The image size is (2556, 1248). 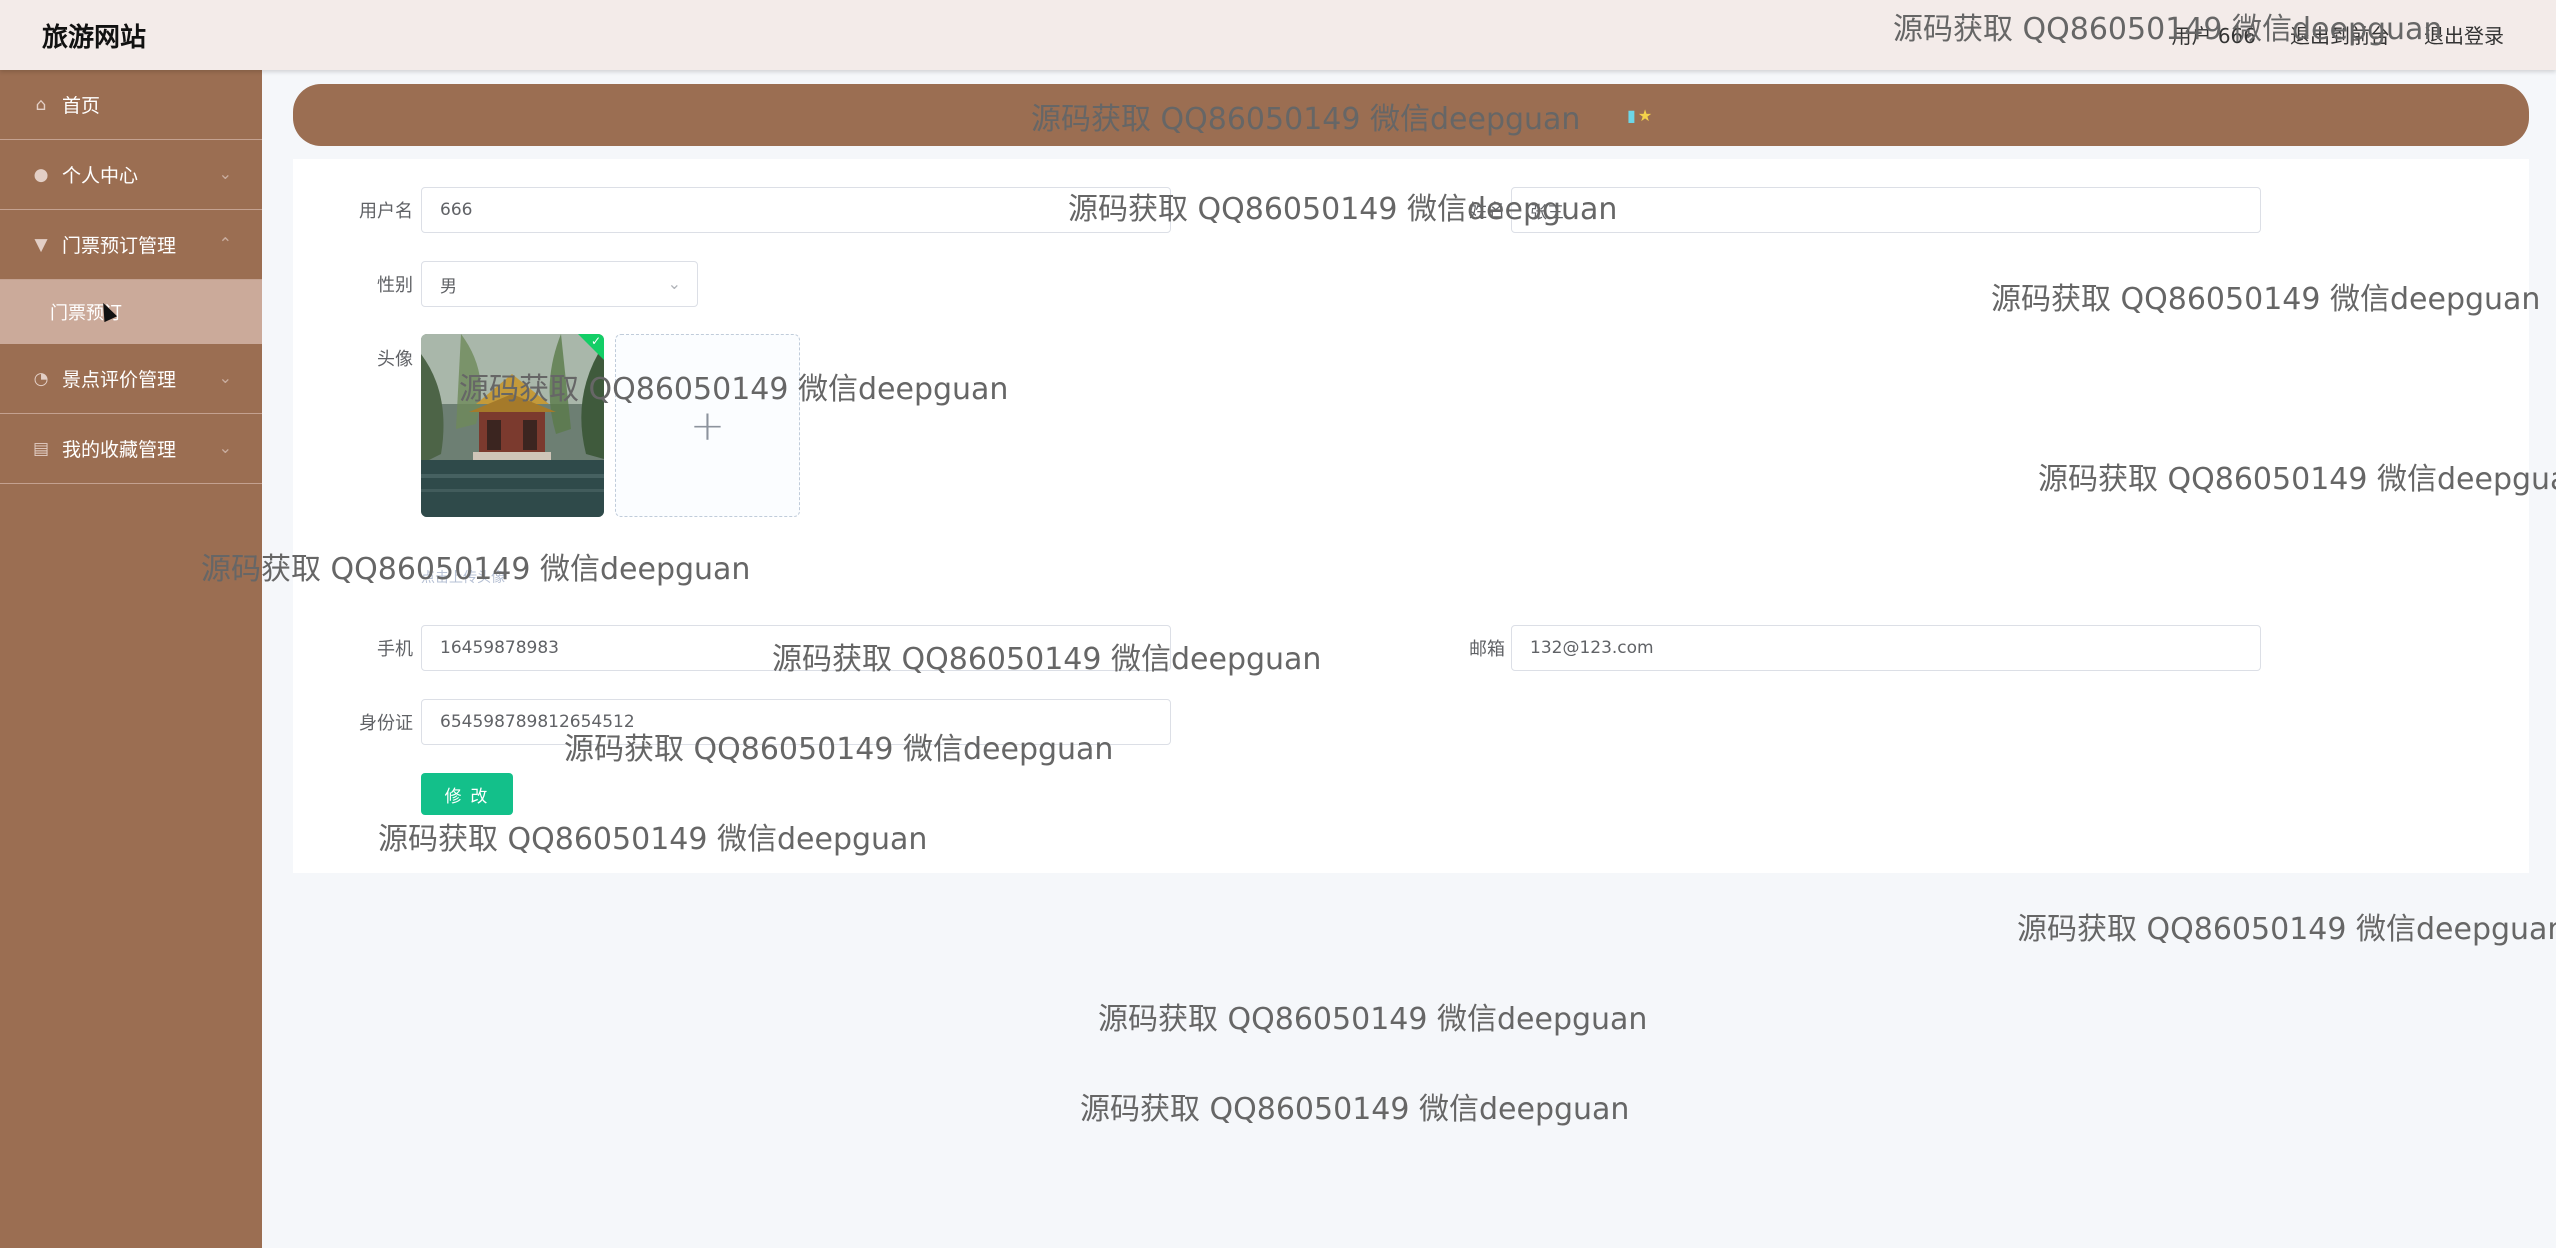 I want to click on sidebar-item-review-management: ◔ 景点评价管理 ⌄, so click(x=131, y=379).